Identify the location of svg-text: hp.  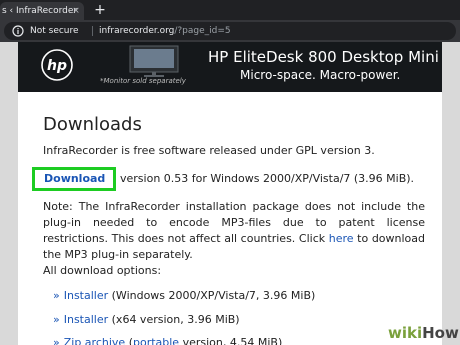
(57, 66).